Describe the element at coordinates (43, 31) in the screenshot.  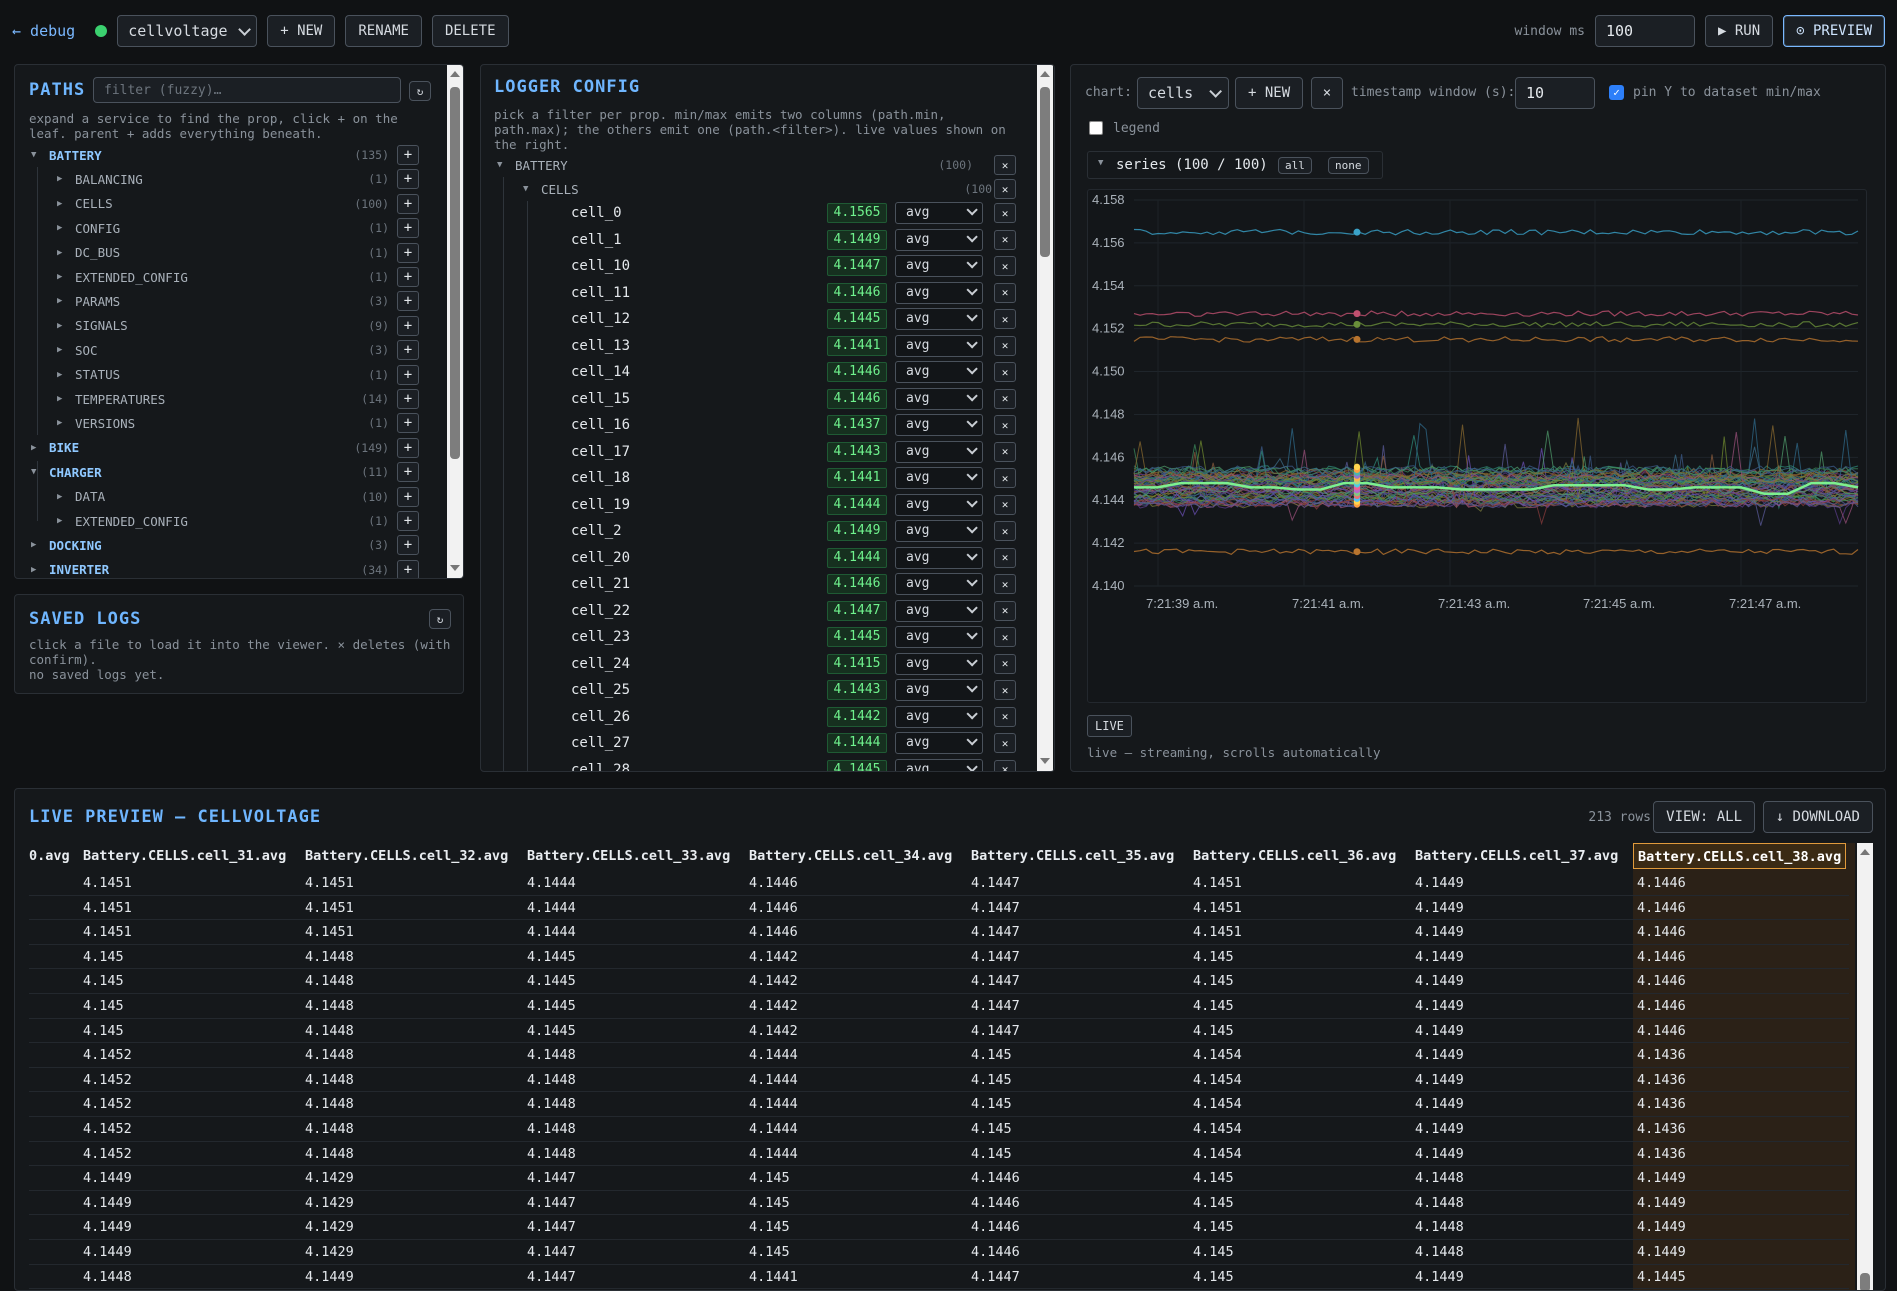
I see `back-link: ← debug` at that location.